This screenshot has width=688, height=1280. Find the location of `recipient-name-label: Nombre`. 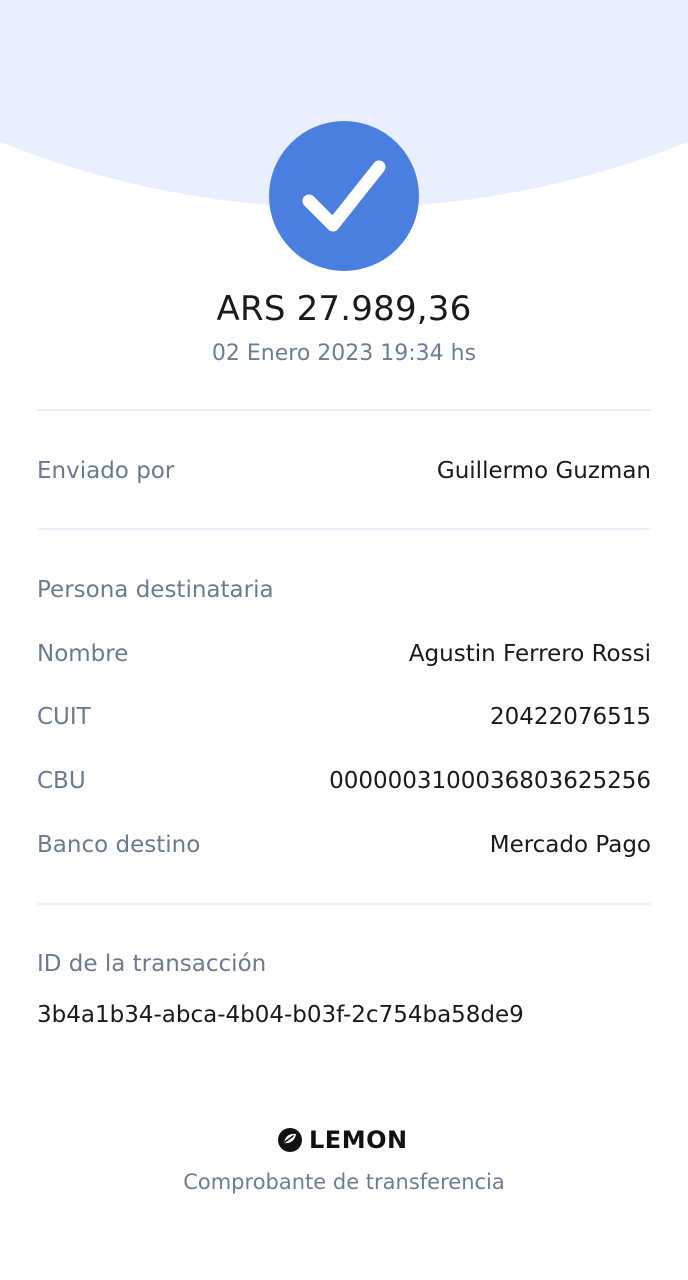

recipient-name-label: Nombre is located at coordinates (83, 654).